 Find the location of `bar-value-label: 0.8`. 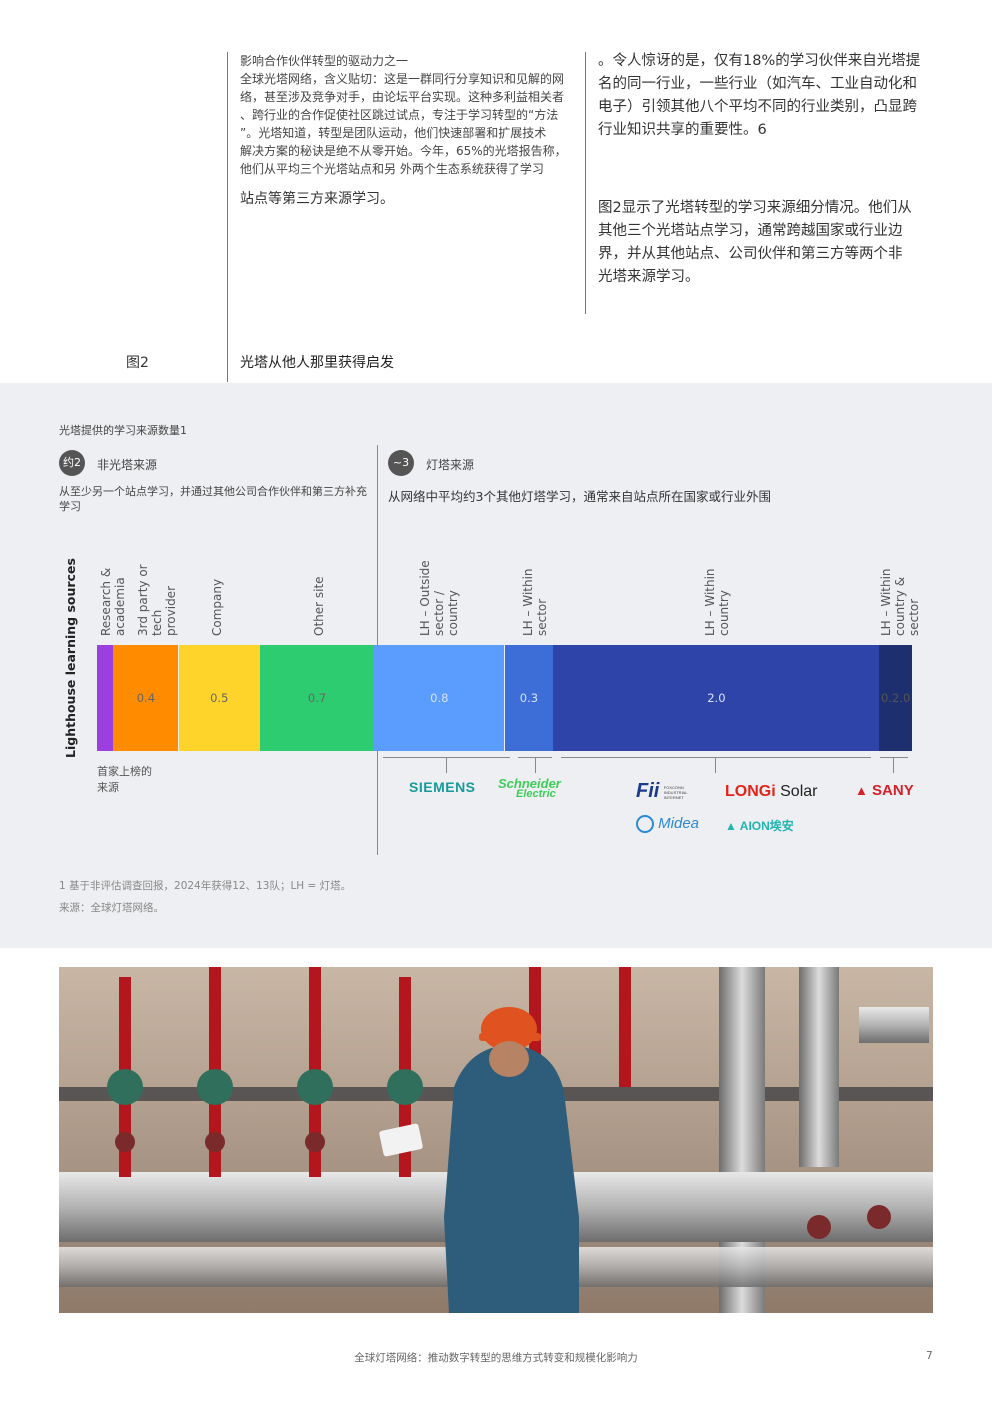

bar-value-label: 0.8 is located at coordinates (439, 698).